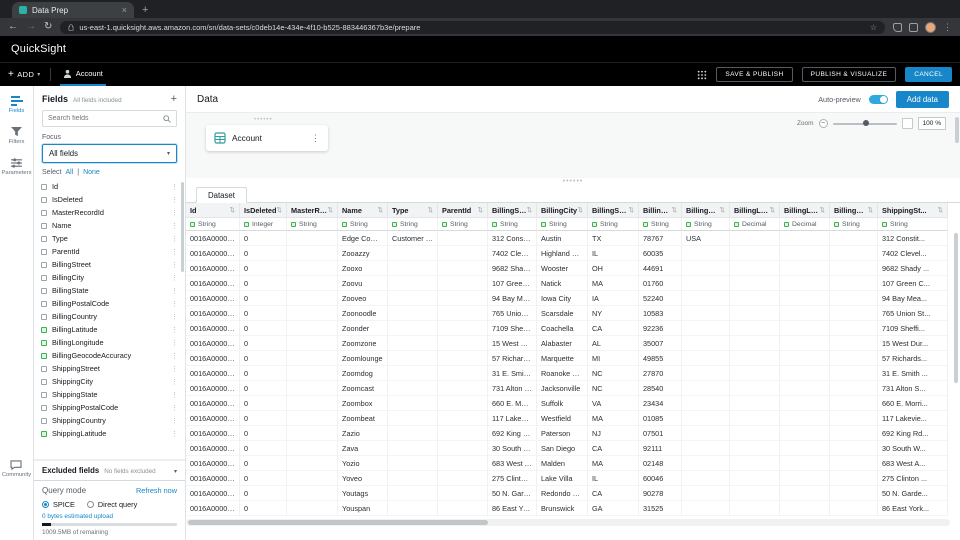 The height and width of the screenshot is (540, 960). I want to click on horizontal-scrollbar, so click(568, 522).